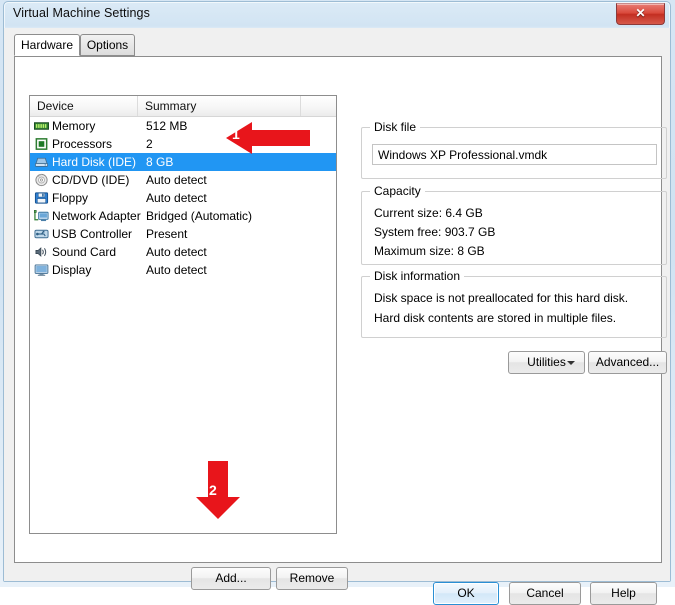 The height and width of the screenshot is (605, 675). I want to click on device-row-cd-dvd-ide: CD/DVD (IDE) Auto detect, so click(183, 180).